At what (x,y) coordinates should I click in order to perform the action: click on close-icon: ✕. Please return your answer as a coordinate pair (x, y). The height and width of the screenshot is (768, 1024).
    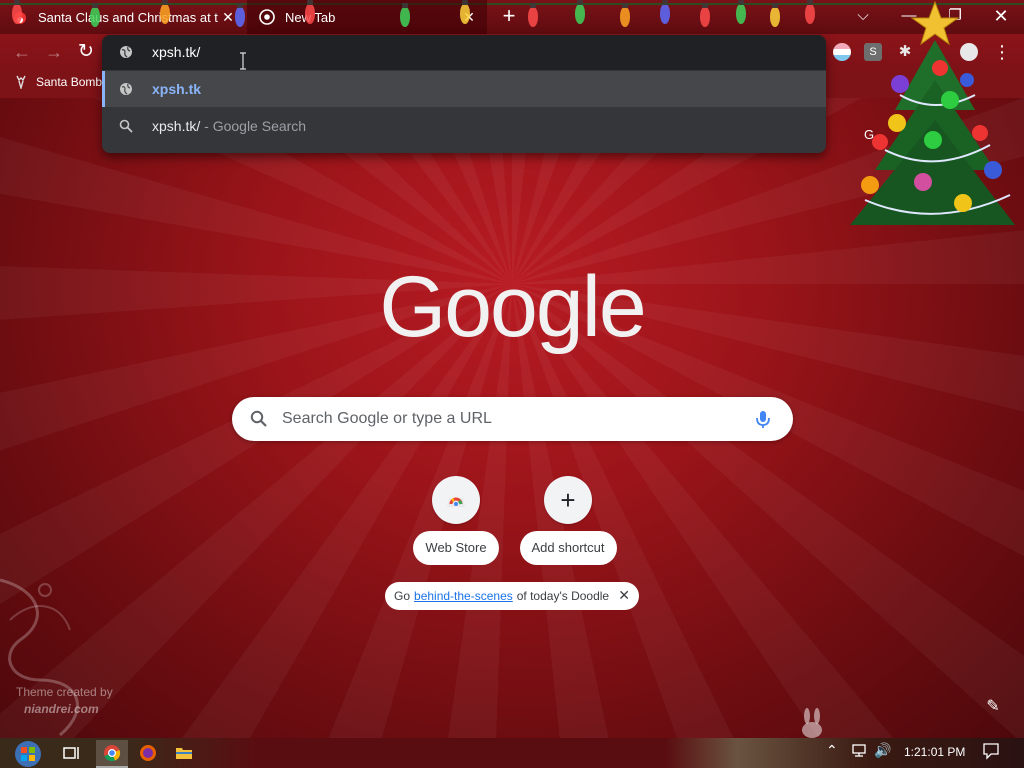
    Looking at the image, I should click on (624, 595).